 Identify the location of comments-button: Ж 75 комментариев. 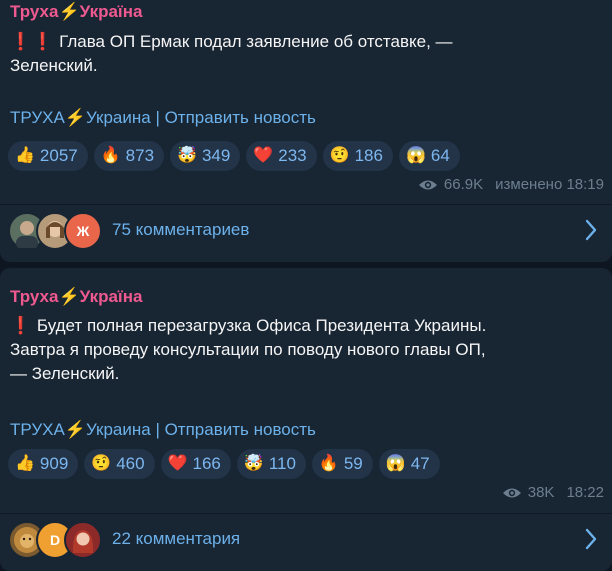
(306, 230).